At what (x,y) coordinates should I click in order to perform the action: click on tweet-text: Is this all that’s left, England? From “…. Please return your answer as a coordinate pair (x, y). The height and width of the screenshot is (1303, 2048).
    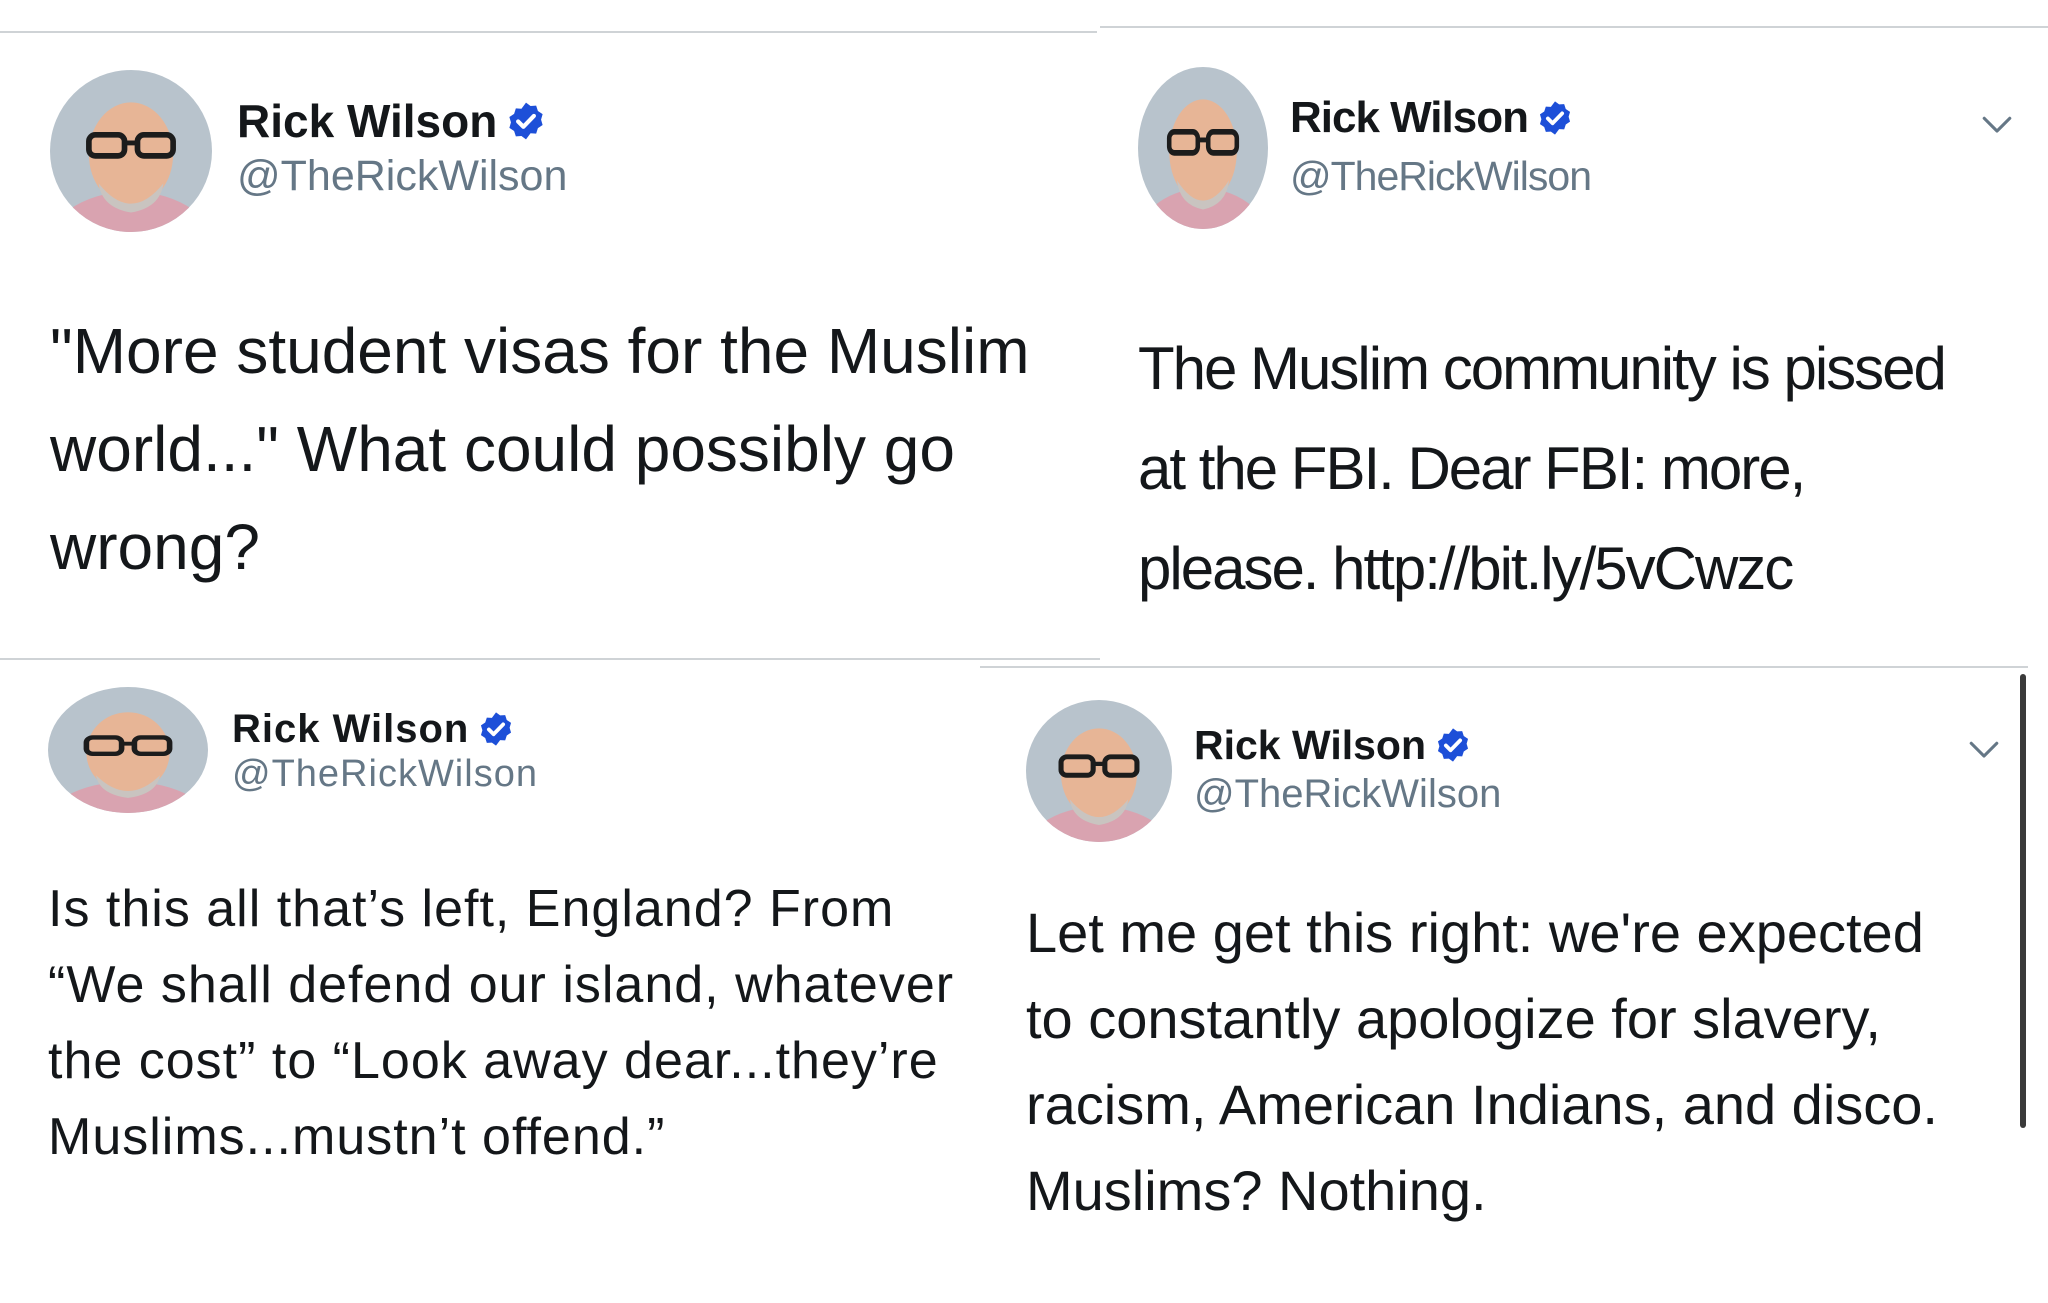
    Looking at the image, I should click on (501, 1023).